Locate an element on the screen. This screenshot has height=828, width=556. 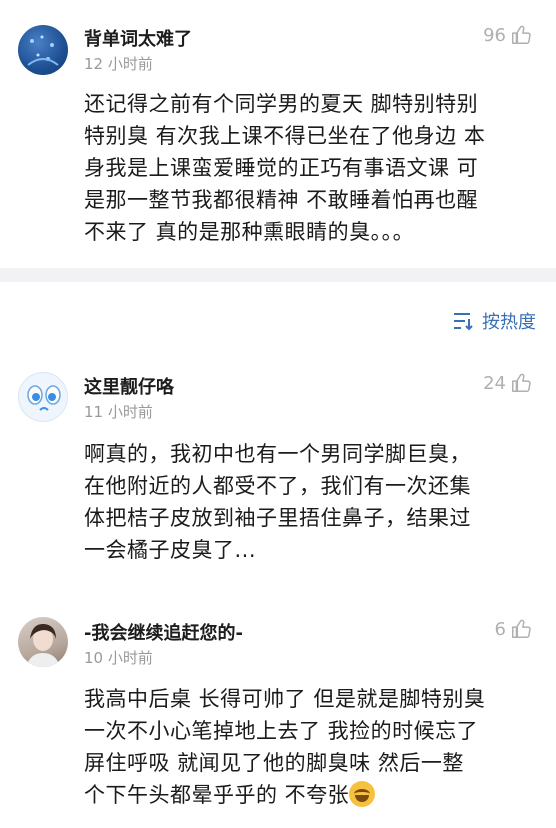
comment-line: 体把桔子皮放到袖子里捂住鼻子，结果过 is located at coordinates (277, 518).